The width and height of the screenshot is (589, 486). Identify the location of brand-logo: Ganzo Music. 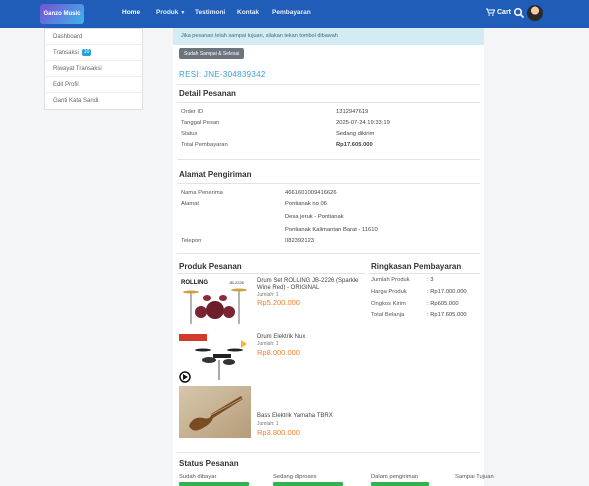
(62, 14).